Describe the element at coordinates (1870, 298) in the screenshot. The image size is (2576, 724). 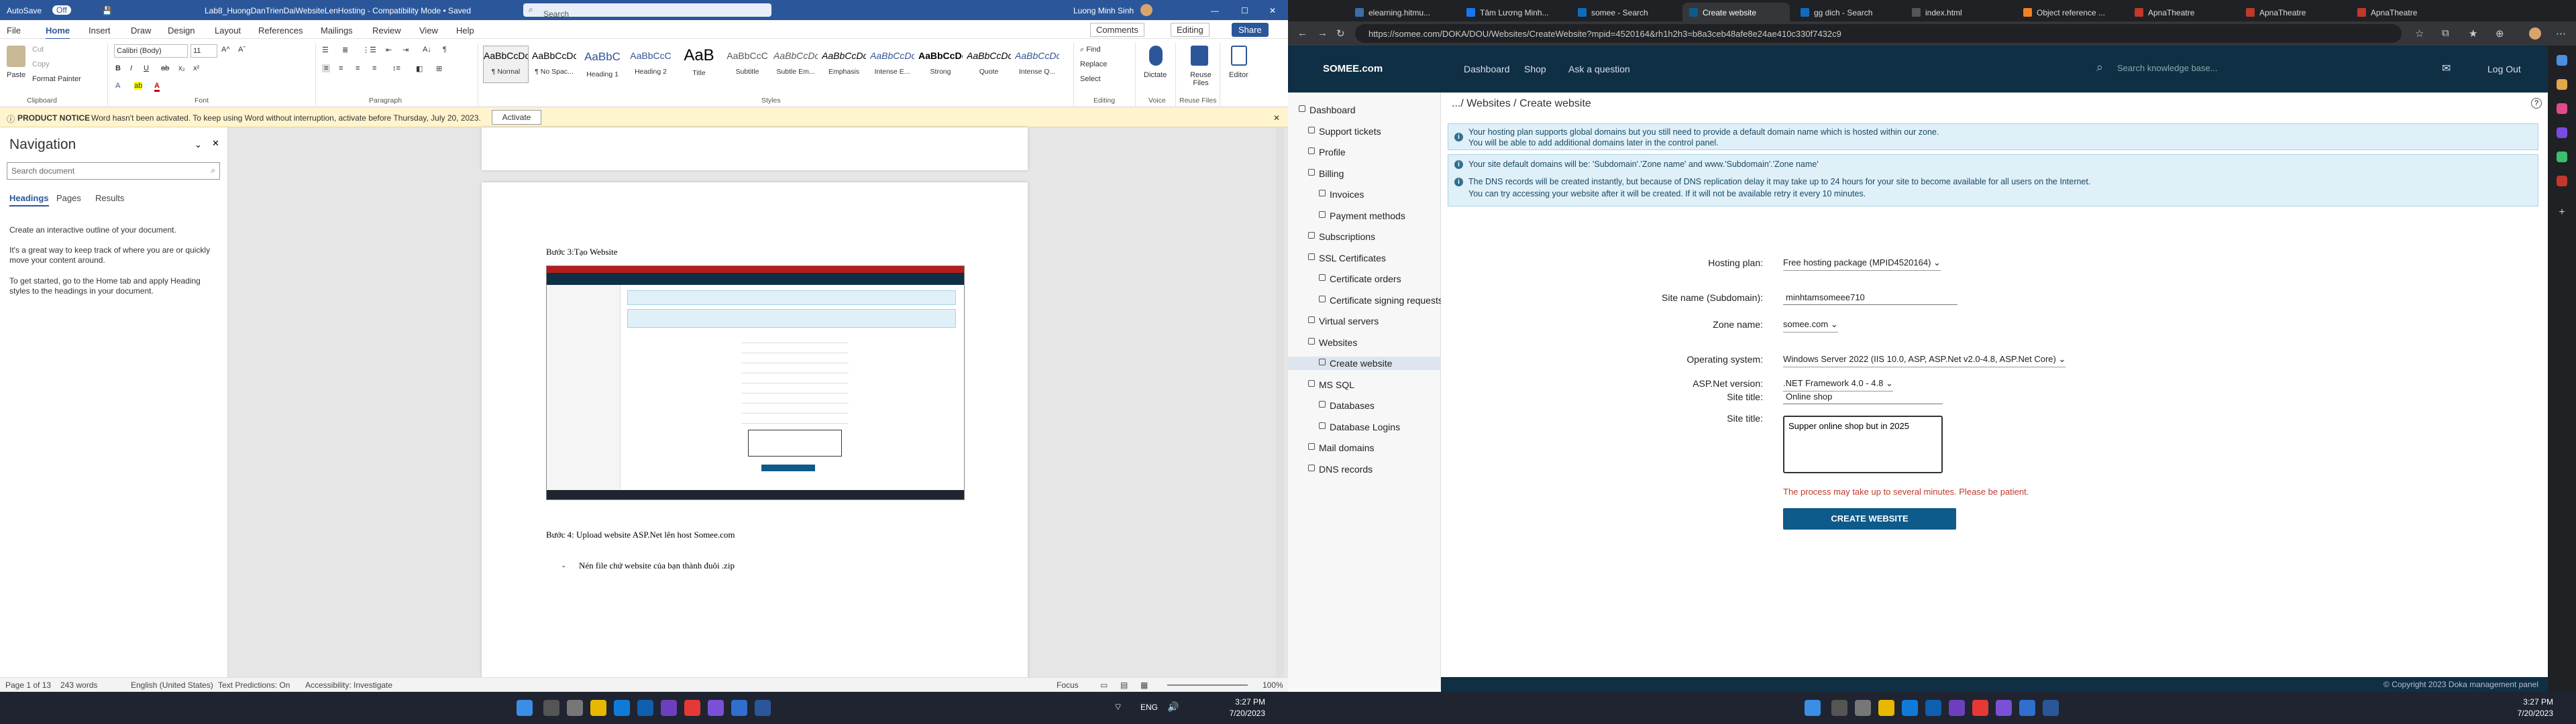
I see `site-name-input: minhtamsomeee710` at that location.